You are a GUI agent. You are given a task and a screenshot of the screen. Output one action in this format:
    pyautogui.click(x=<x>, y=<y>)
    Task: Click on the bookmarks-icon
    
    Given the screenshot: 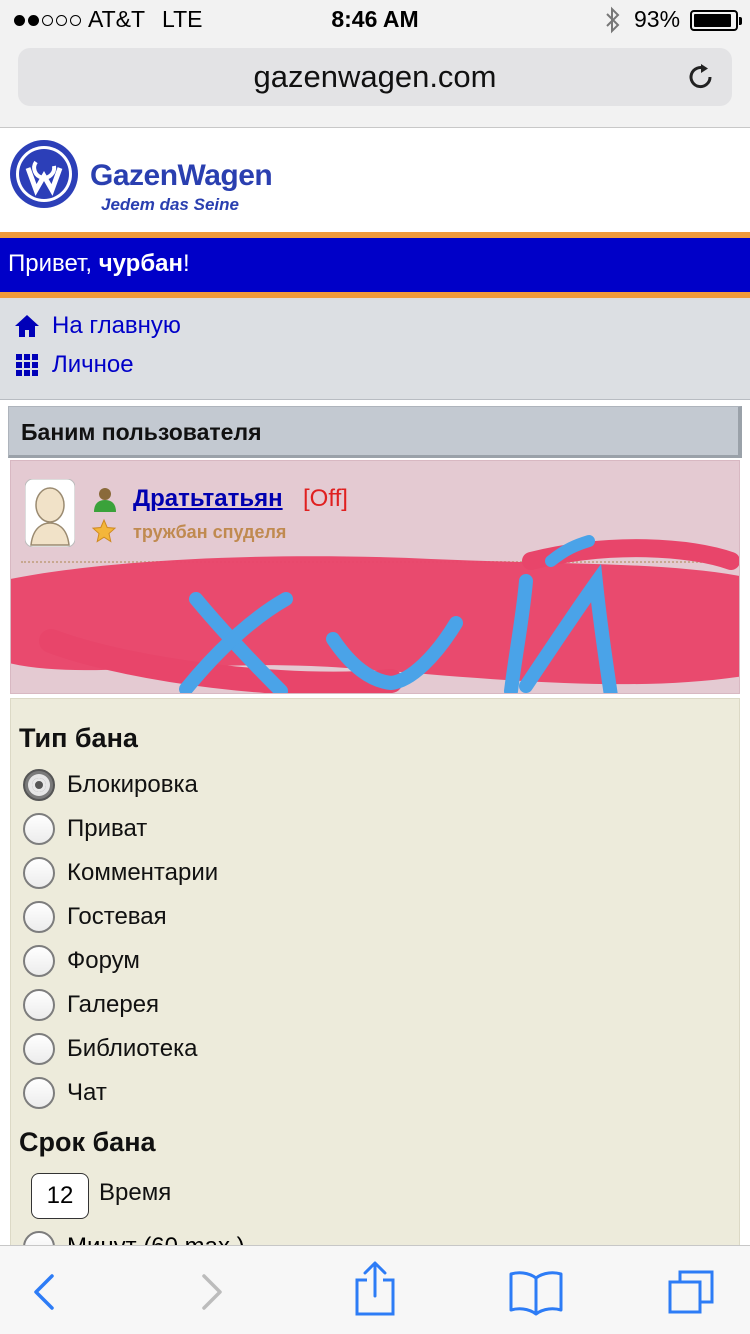 What is the action you would take?
    pyautogui.click(x=536, y=1292)
    